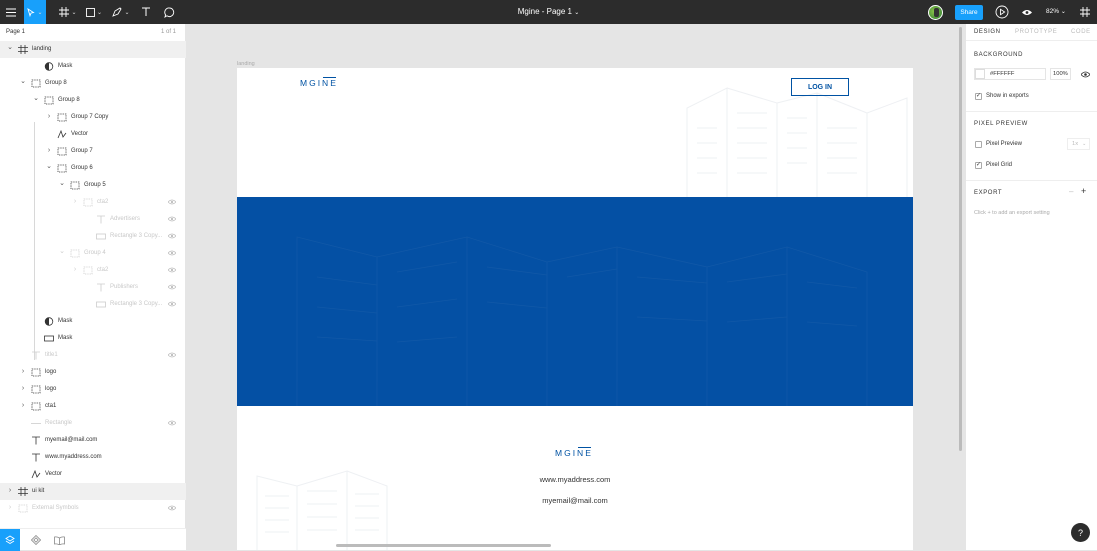 Image resolution: width=1097 pixels, height=551 pixels. Describe the element at coordinates (443, 545) in the screenshot. I see `horizontal-scrollbar` at that location.